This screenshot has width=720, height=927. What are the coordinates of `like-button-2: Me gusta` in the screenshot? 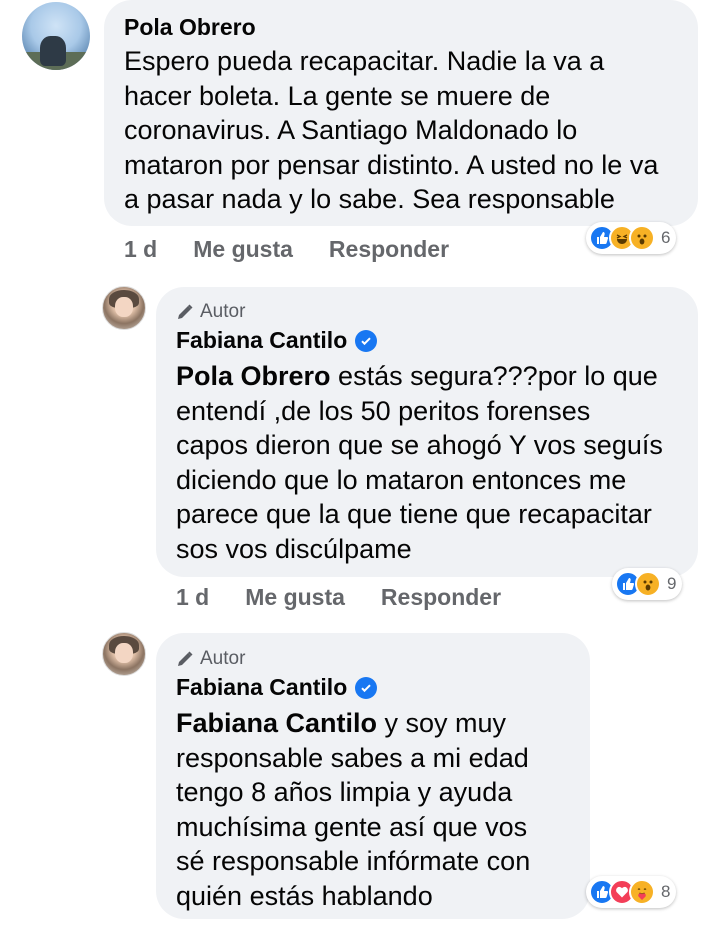 It's located at (295, 597).